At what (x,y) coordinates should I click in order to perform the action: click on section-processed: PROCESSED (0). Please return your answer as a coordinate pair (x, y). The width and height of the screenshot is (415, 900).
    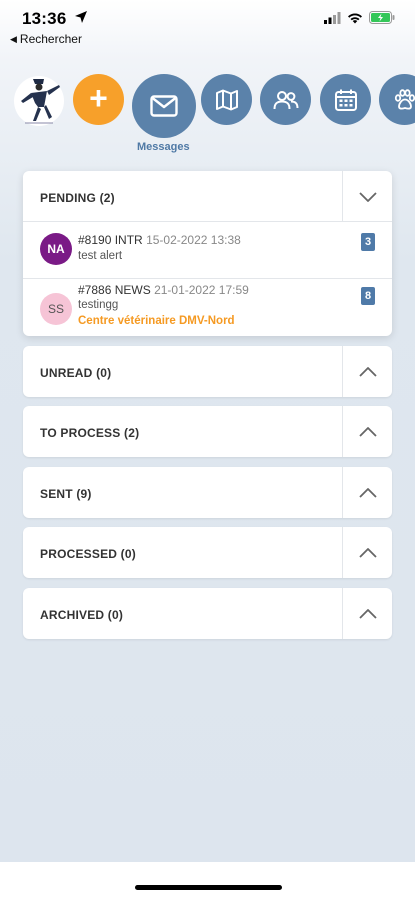
    Looking at the image, I should click on (207, 552).